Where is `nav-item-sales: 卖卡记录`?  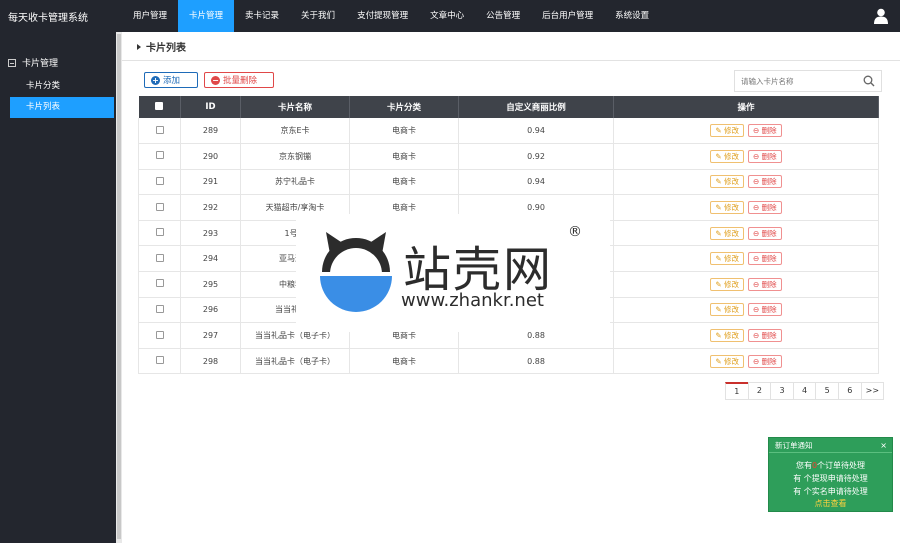 nav-item-sales: 卖卡记录 is located at coordinates (262, 16).